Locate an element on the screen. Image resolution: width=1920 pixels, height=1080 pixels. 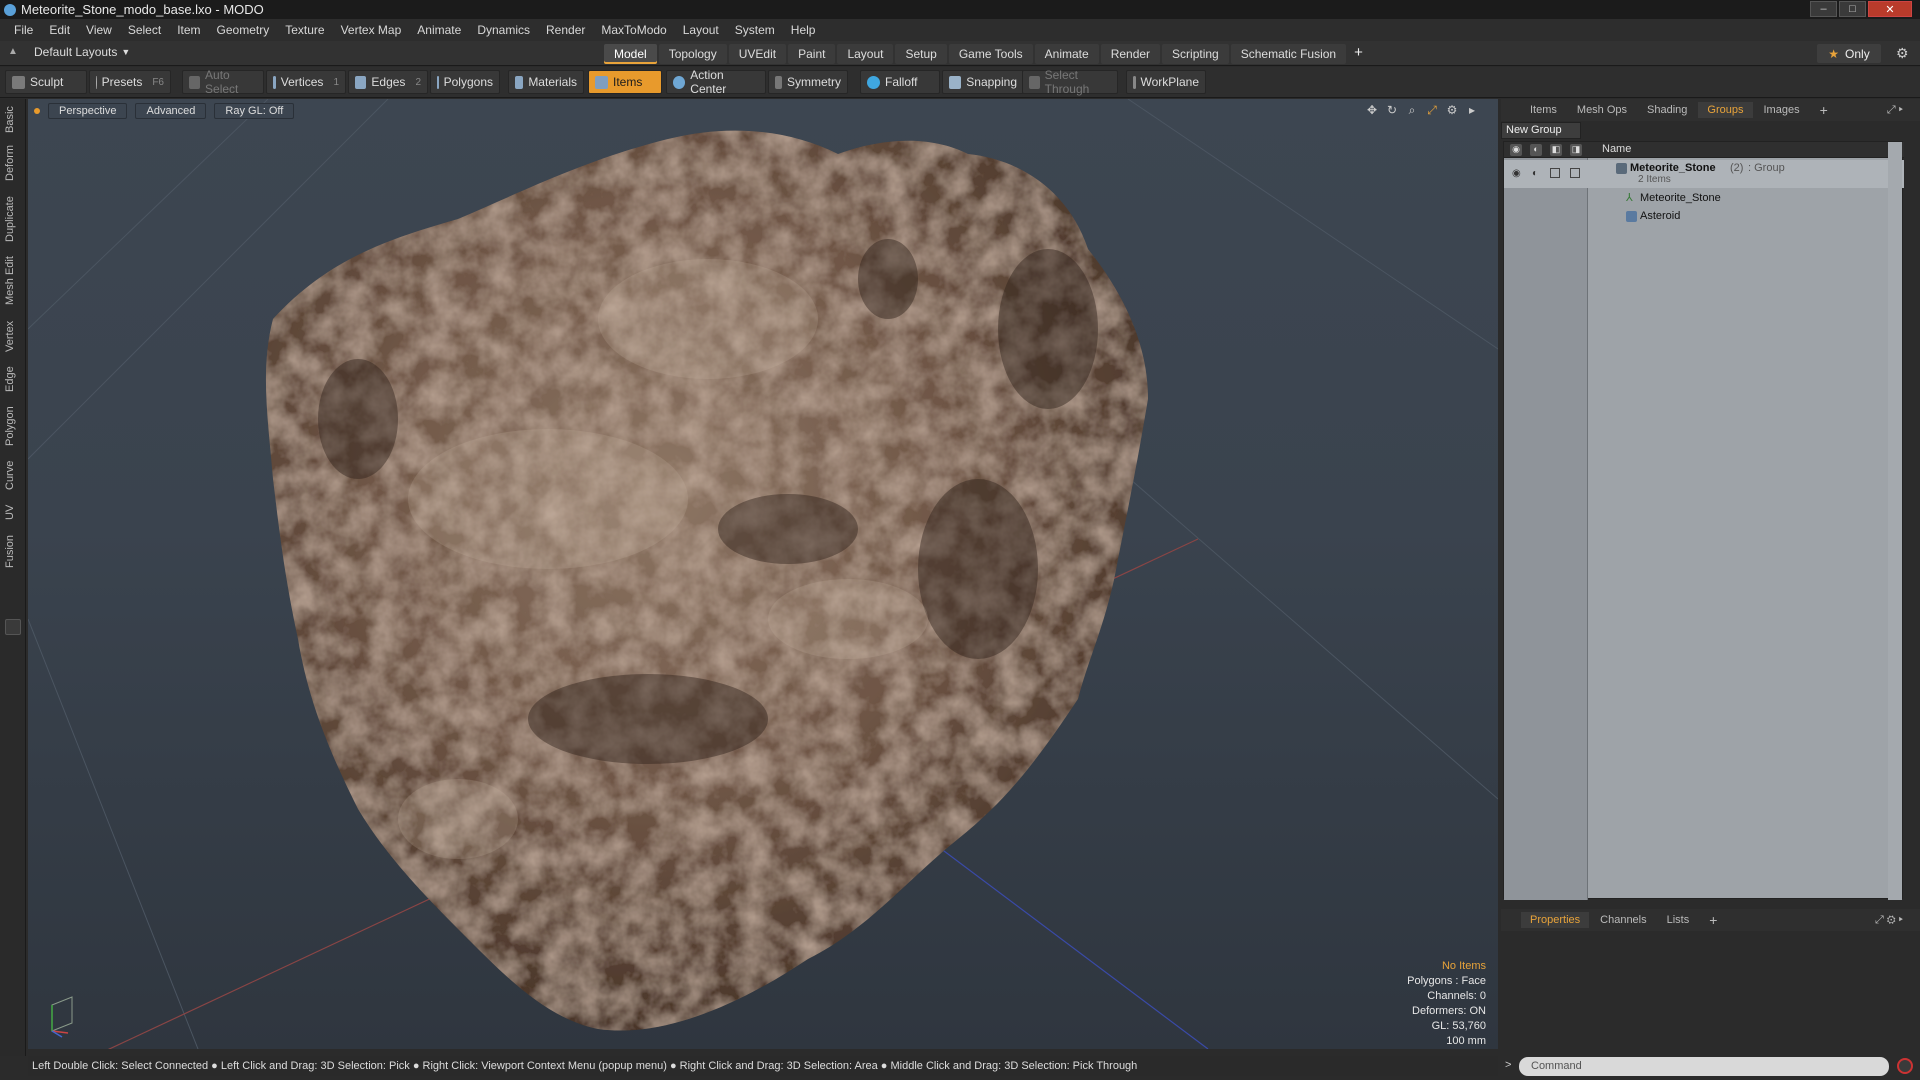
tab-game-tools: Game Tools is located at coordinates (990, 54).